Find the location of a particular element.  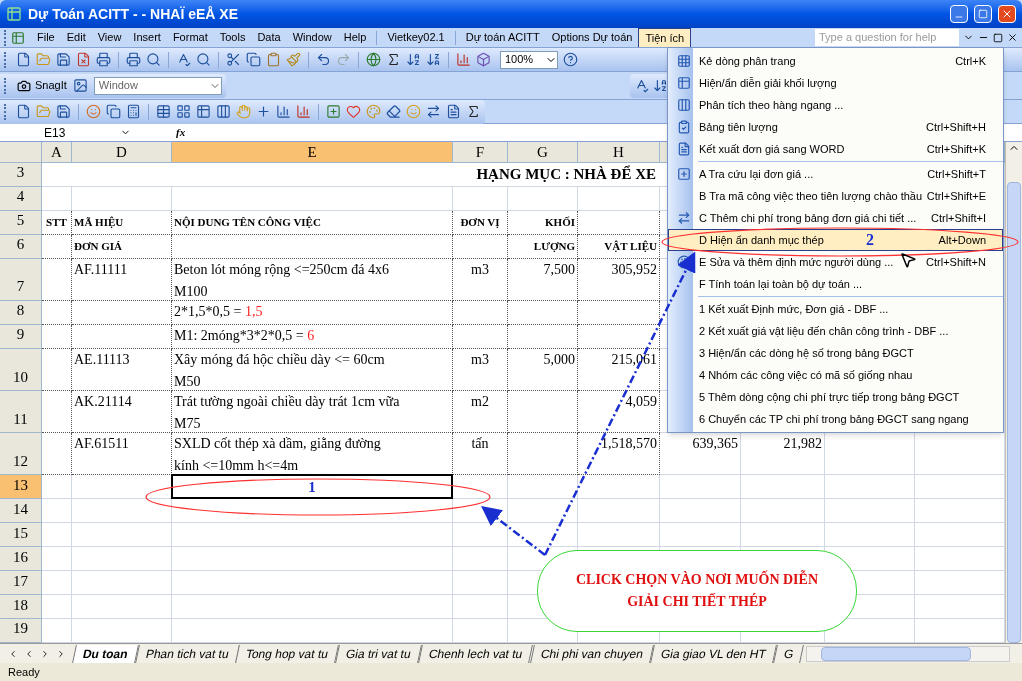

sheet-tab: Chenh lech vat tu is located at coordinates (476, 653).